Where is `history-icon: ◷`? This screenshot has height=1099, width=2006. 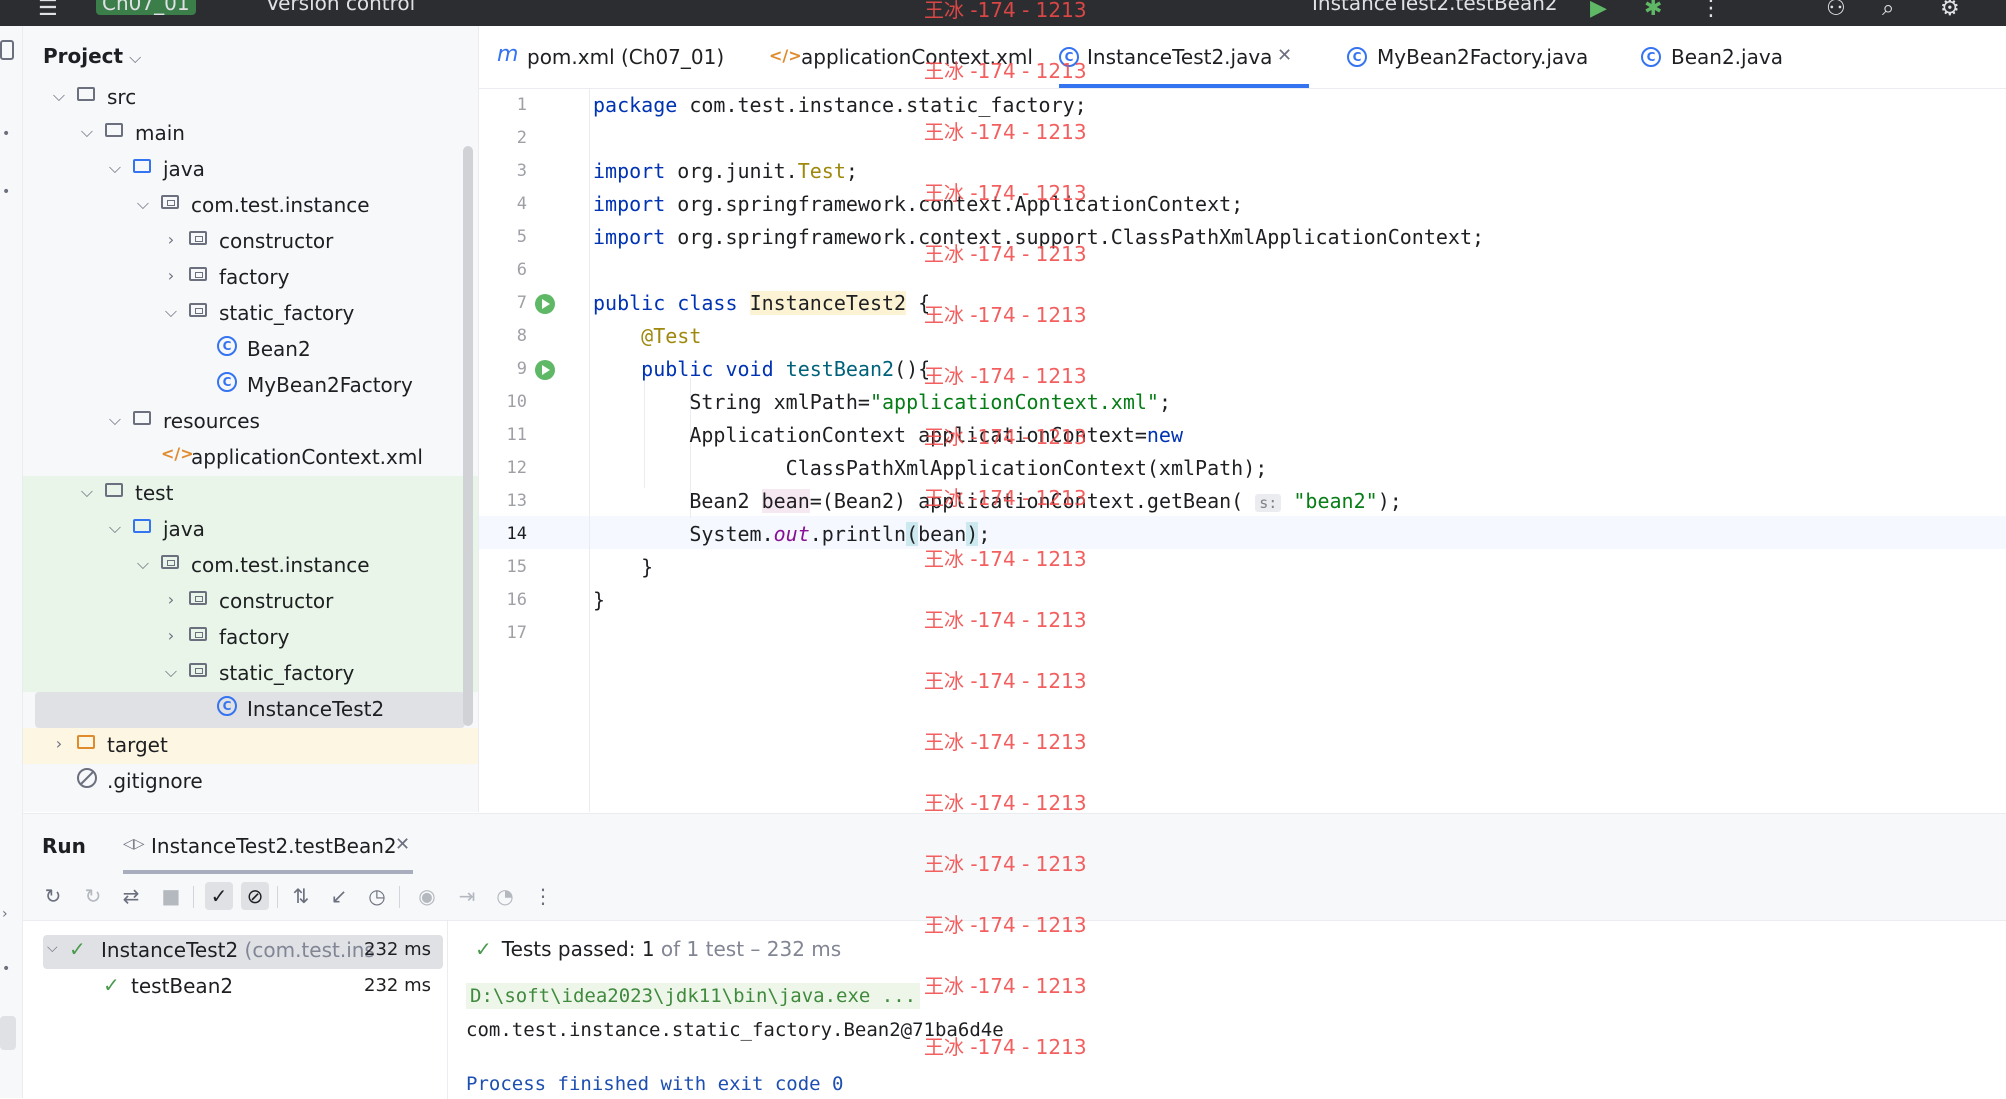
history-icon: ◷ is located at coordinates (377, 896).